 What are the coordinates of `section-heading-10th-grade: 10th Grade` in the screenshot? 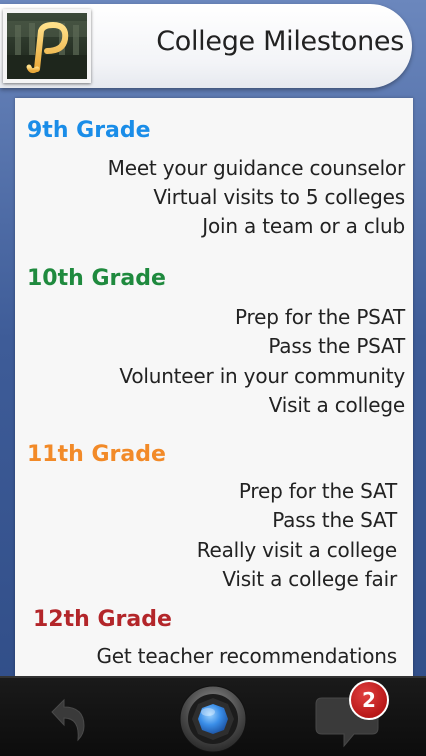 It's located at (96, 278).